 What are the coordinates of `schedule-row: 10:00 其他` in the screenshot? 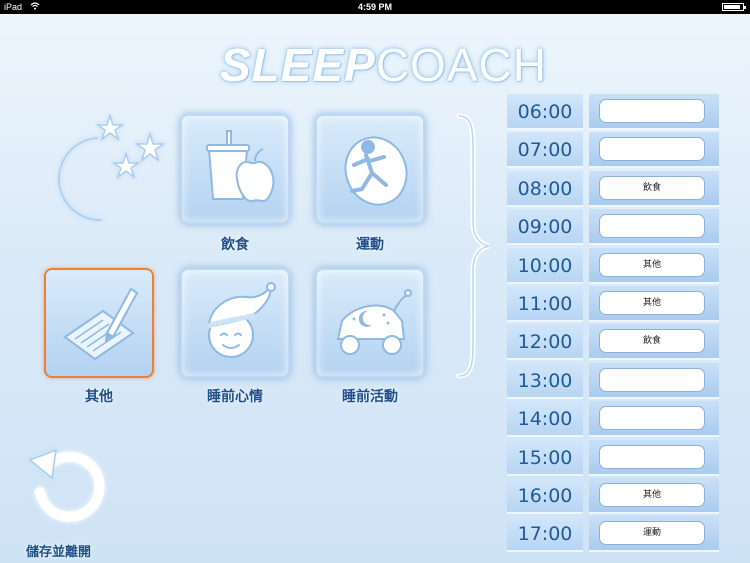 It's located at (613, 265).